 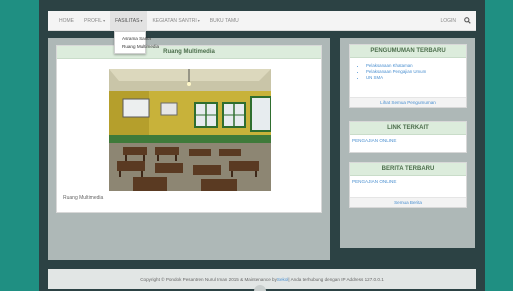 What do you see at coordinates (408, 51) in the screenshot?
I see `announcements-title: PENGUMUMAN TERBARU` at bounding box center [408, 51].